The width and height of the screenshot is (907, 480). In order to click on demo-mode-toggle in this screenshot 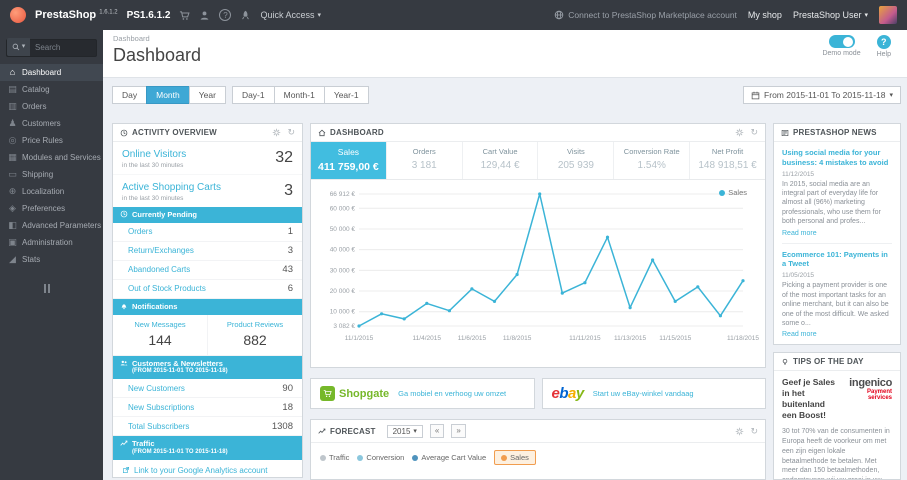, I will do `click(841, 41)`.